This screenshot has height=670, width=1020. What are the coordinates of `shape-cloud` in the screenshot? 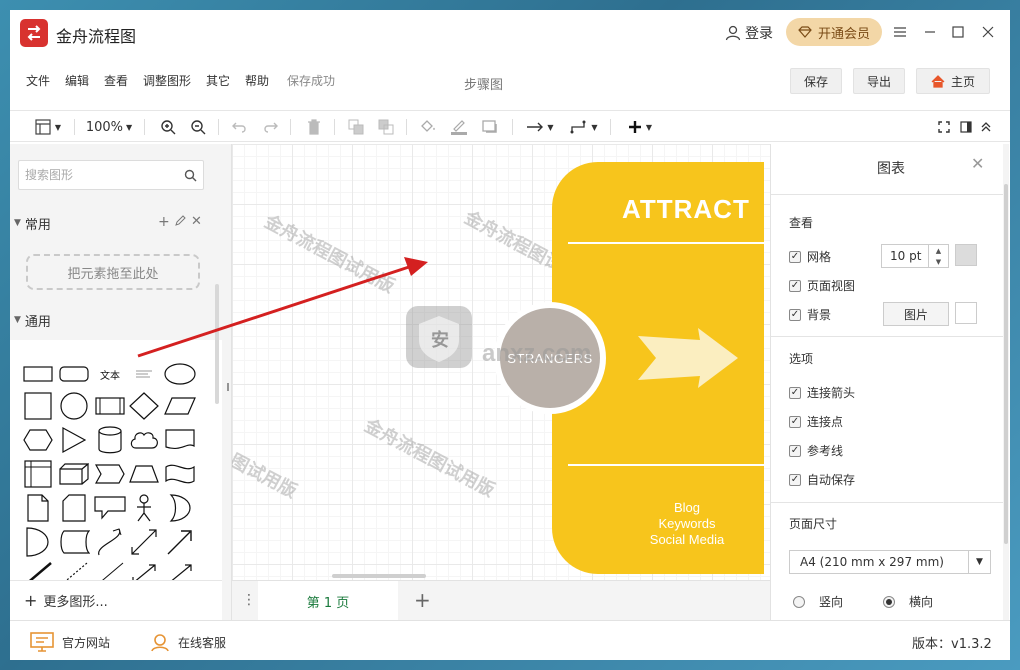 It's located at (144, 440).